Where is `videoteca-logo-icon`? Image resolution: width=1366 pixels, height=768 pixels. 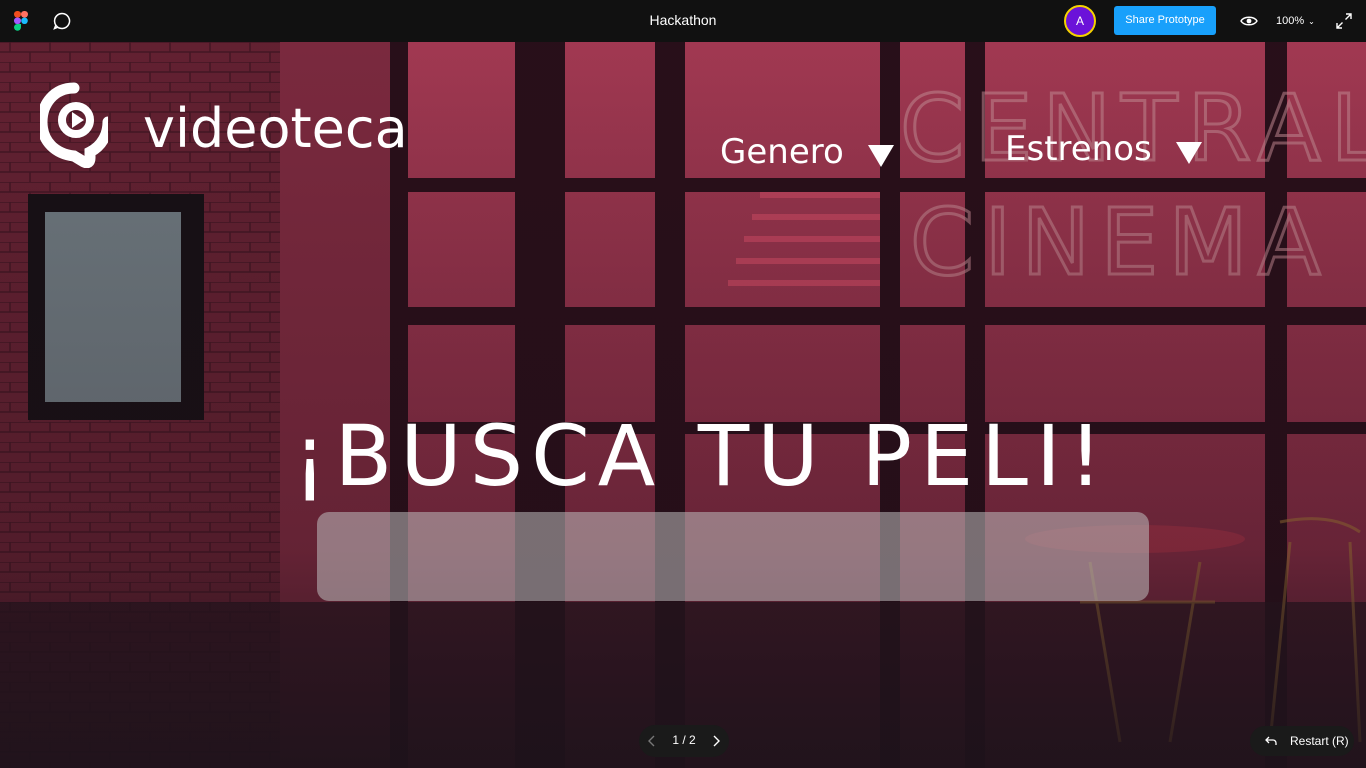
videoteca-logo-icon is located at coordinates (74, 125).